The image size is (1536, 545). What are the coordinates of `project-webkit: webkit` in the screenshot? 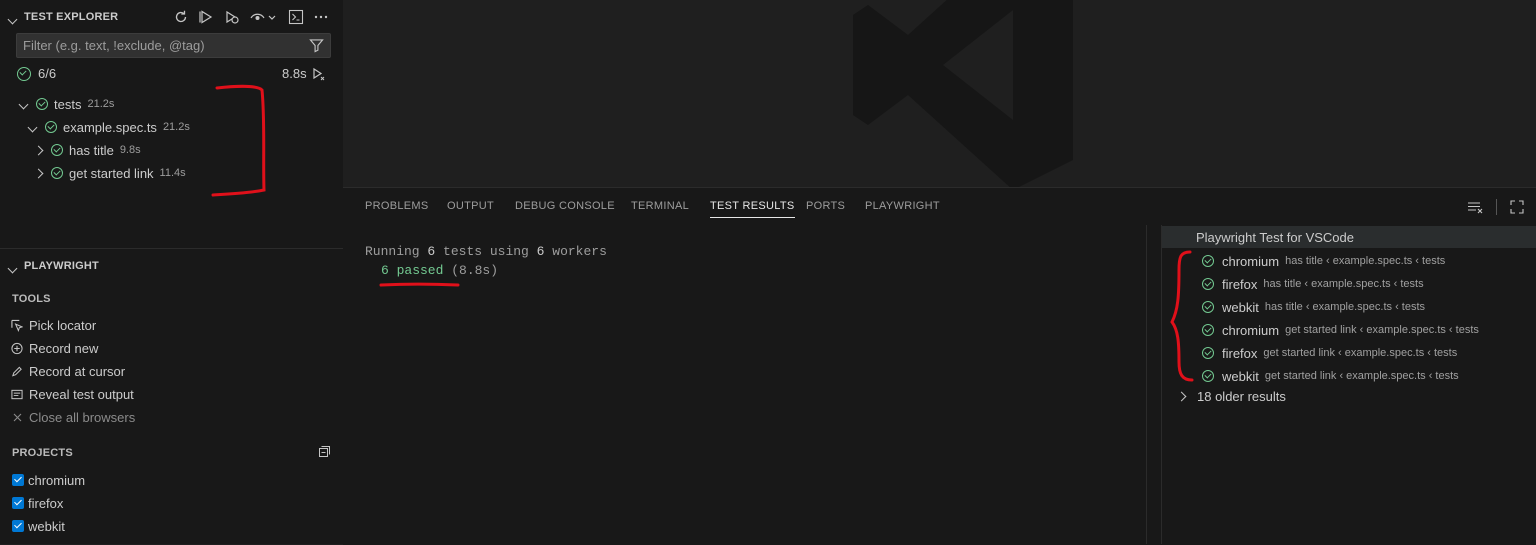 It's located at (38, 526).